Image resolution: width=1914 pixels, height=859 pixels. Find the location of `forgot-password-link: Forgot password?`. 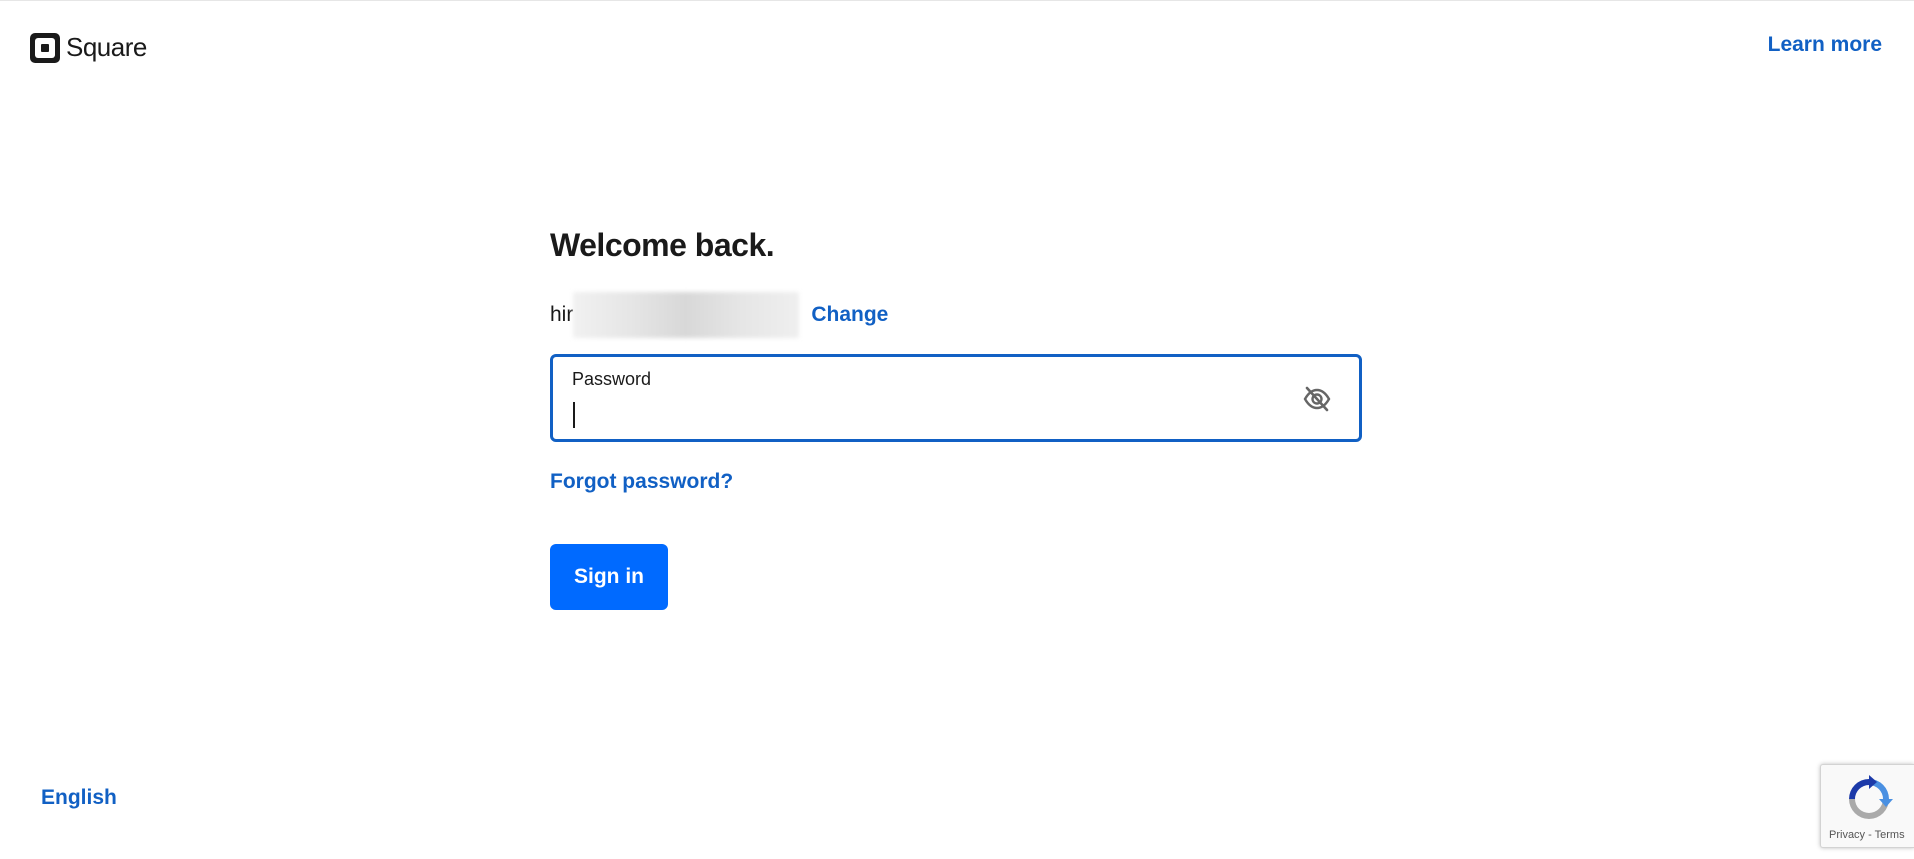

forgot-password-link: Forgot password? is located at coordinates (641, 482).